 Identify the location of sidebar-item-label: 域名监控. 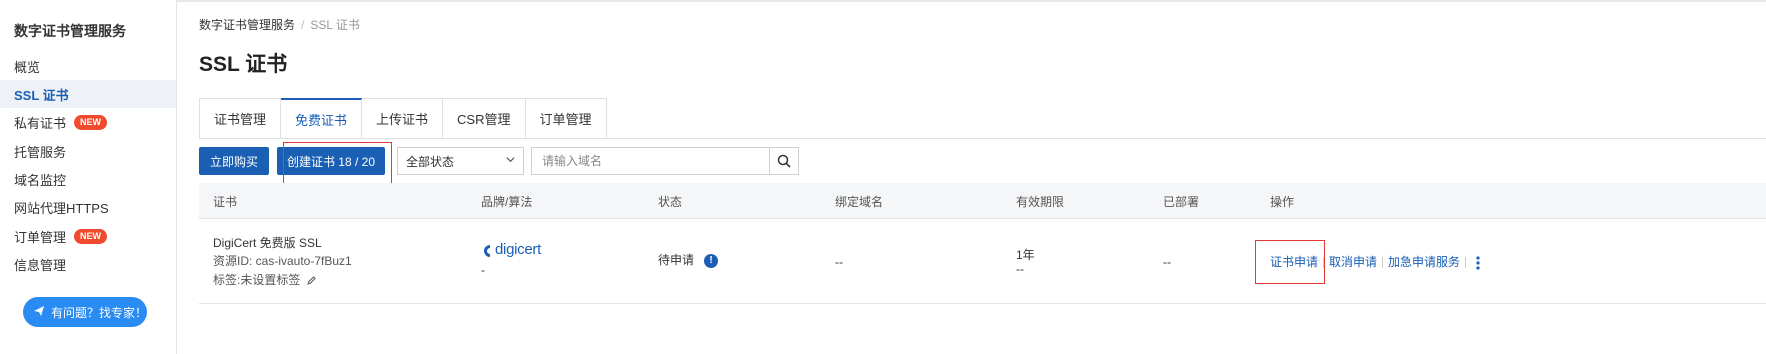
(40, 180).